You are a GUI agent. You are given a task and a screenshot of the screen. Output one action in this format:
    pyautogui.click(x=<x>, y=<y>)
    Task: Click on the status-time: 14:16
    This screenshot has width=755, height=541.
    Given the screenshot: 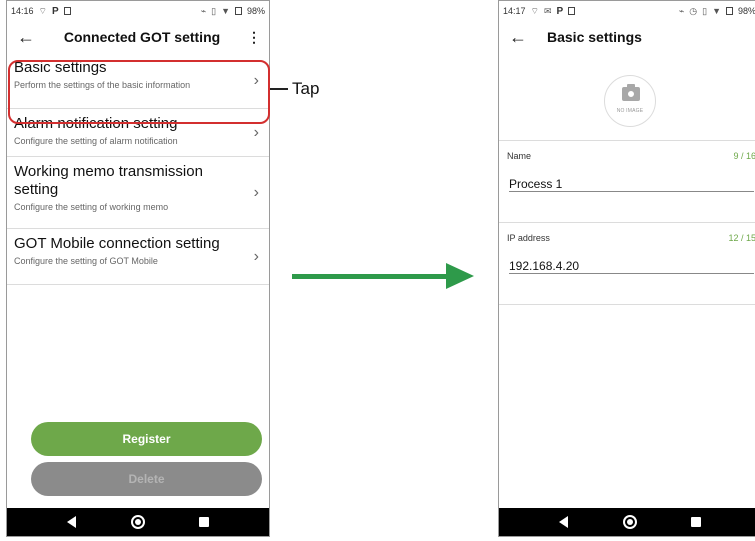 What is the action you would take?
    pyautogui.click(x=22, y=11)
    